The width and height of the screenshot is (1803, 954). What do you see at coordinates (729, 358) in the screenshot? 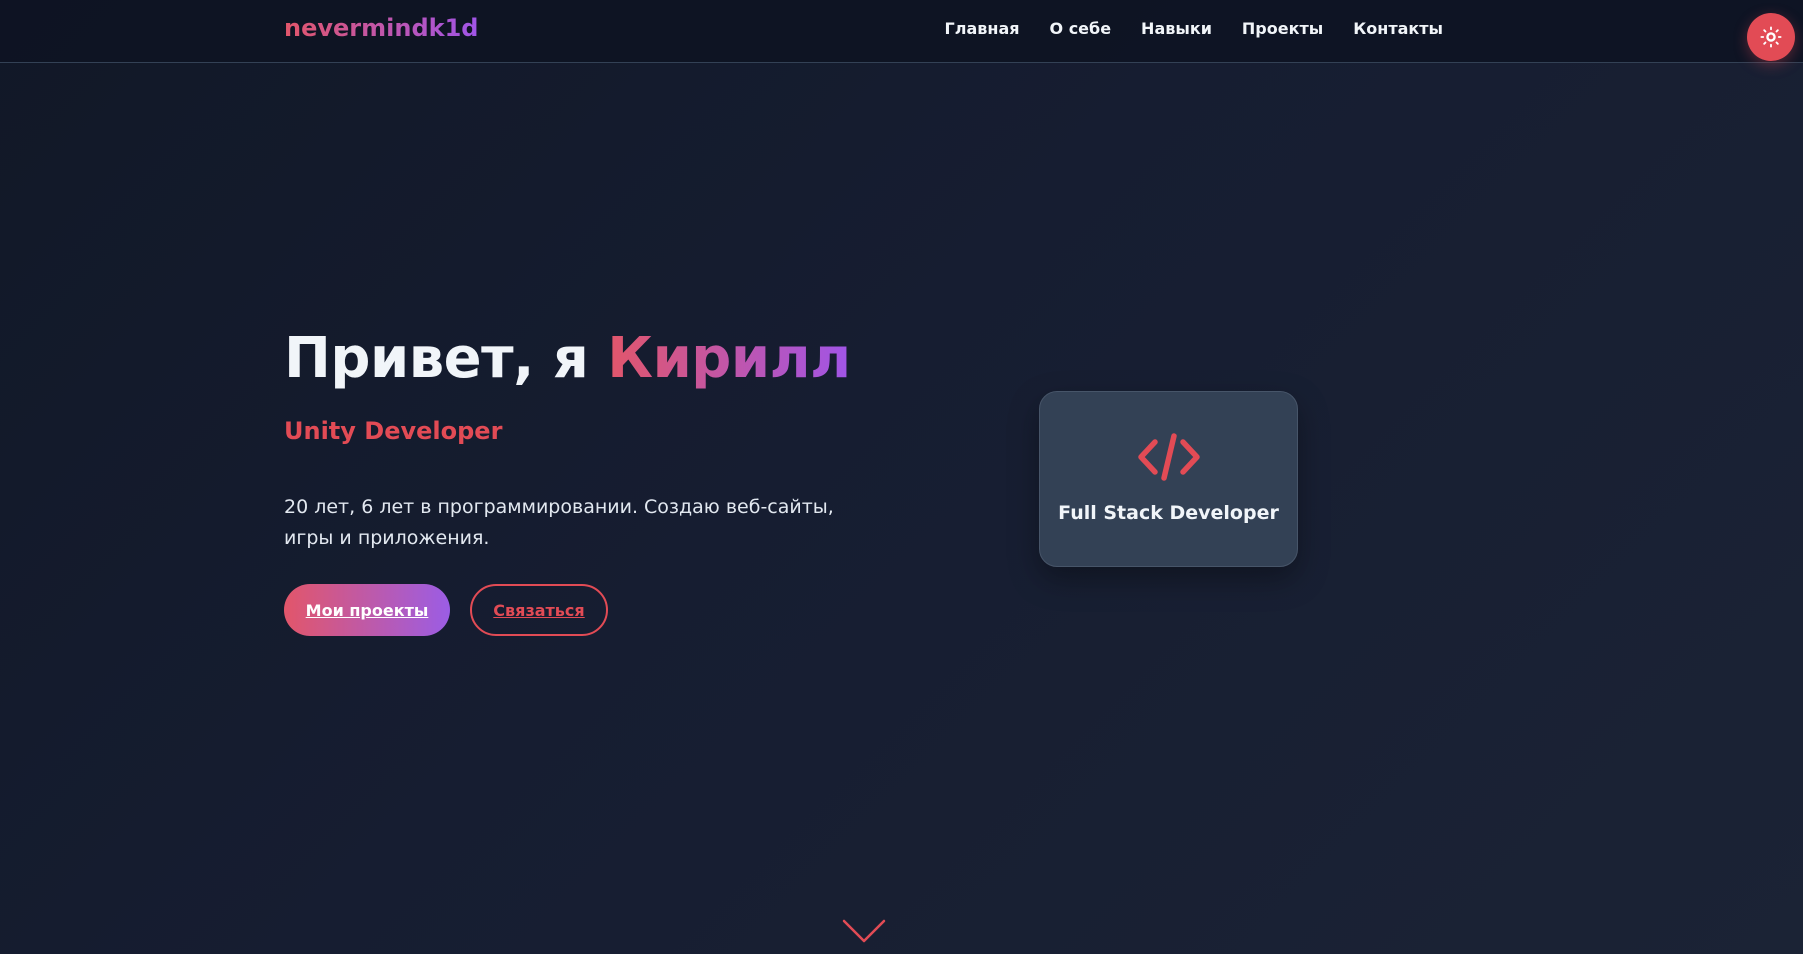
I see `hero-name: Кирилл` at bounding box center [729, 358].